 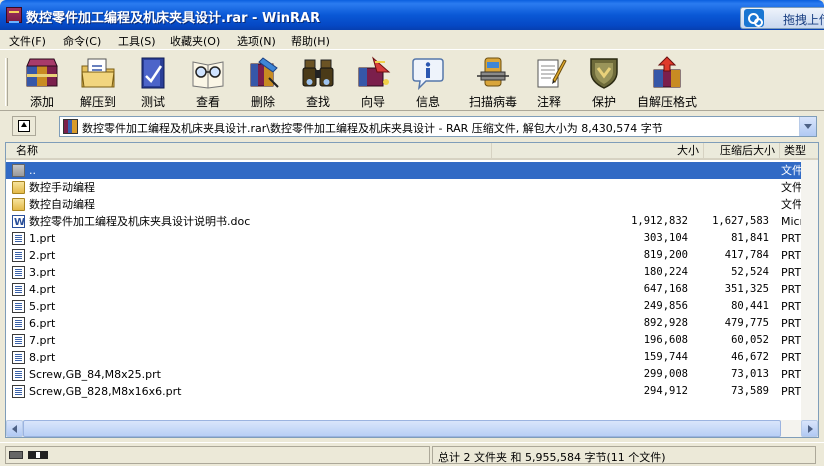 What do you see at coordinates (249, 187) in the screenshot?
I see `file-name-cell: 数控手动编程` at bounding box center [249, 187].